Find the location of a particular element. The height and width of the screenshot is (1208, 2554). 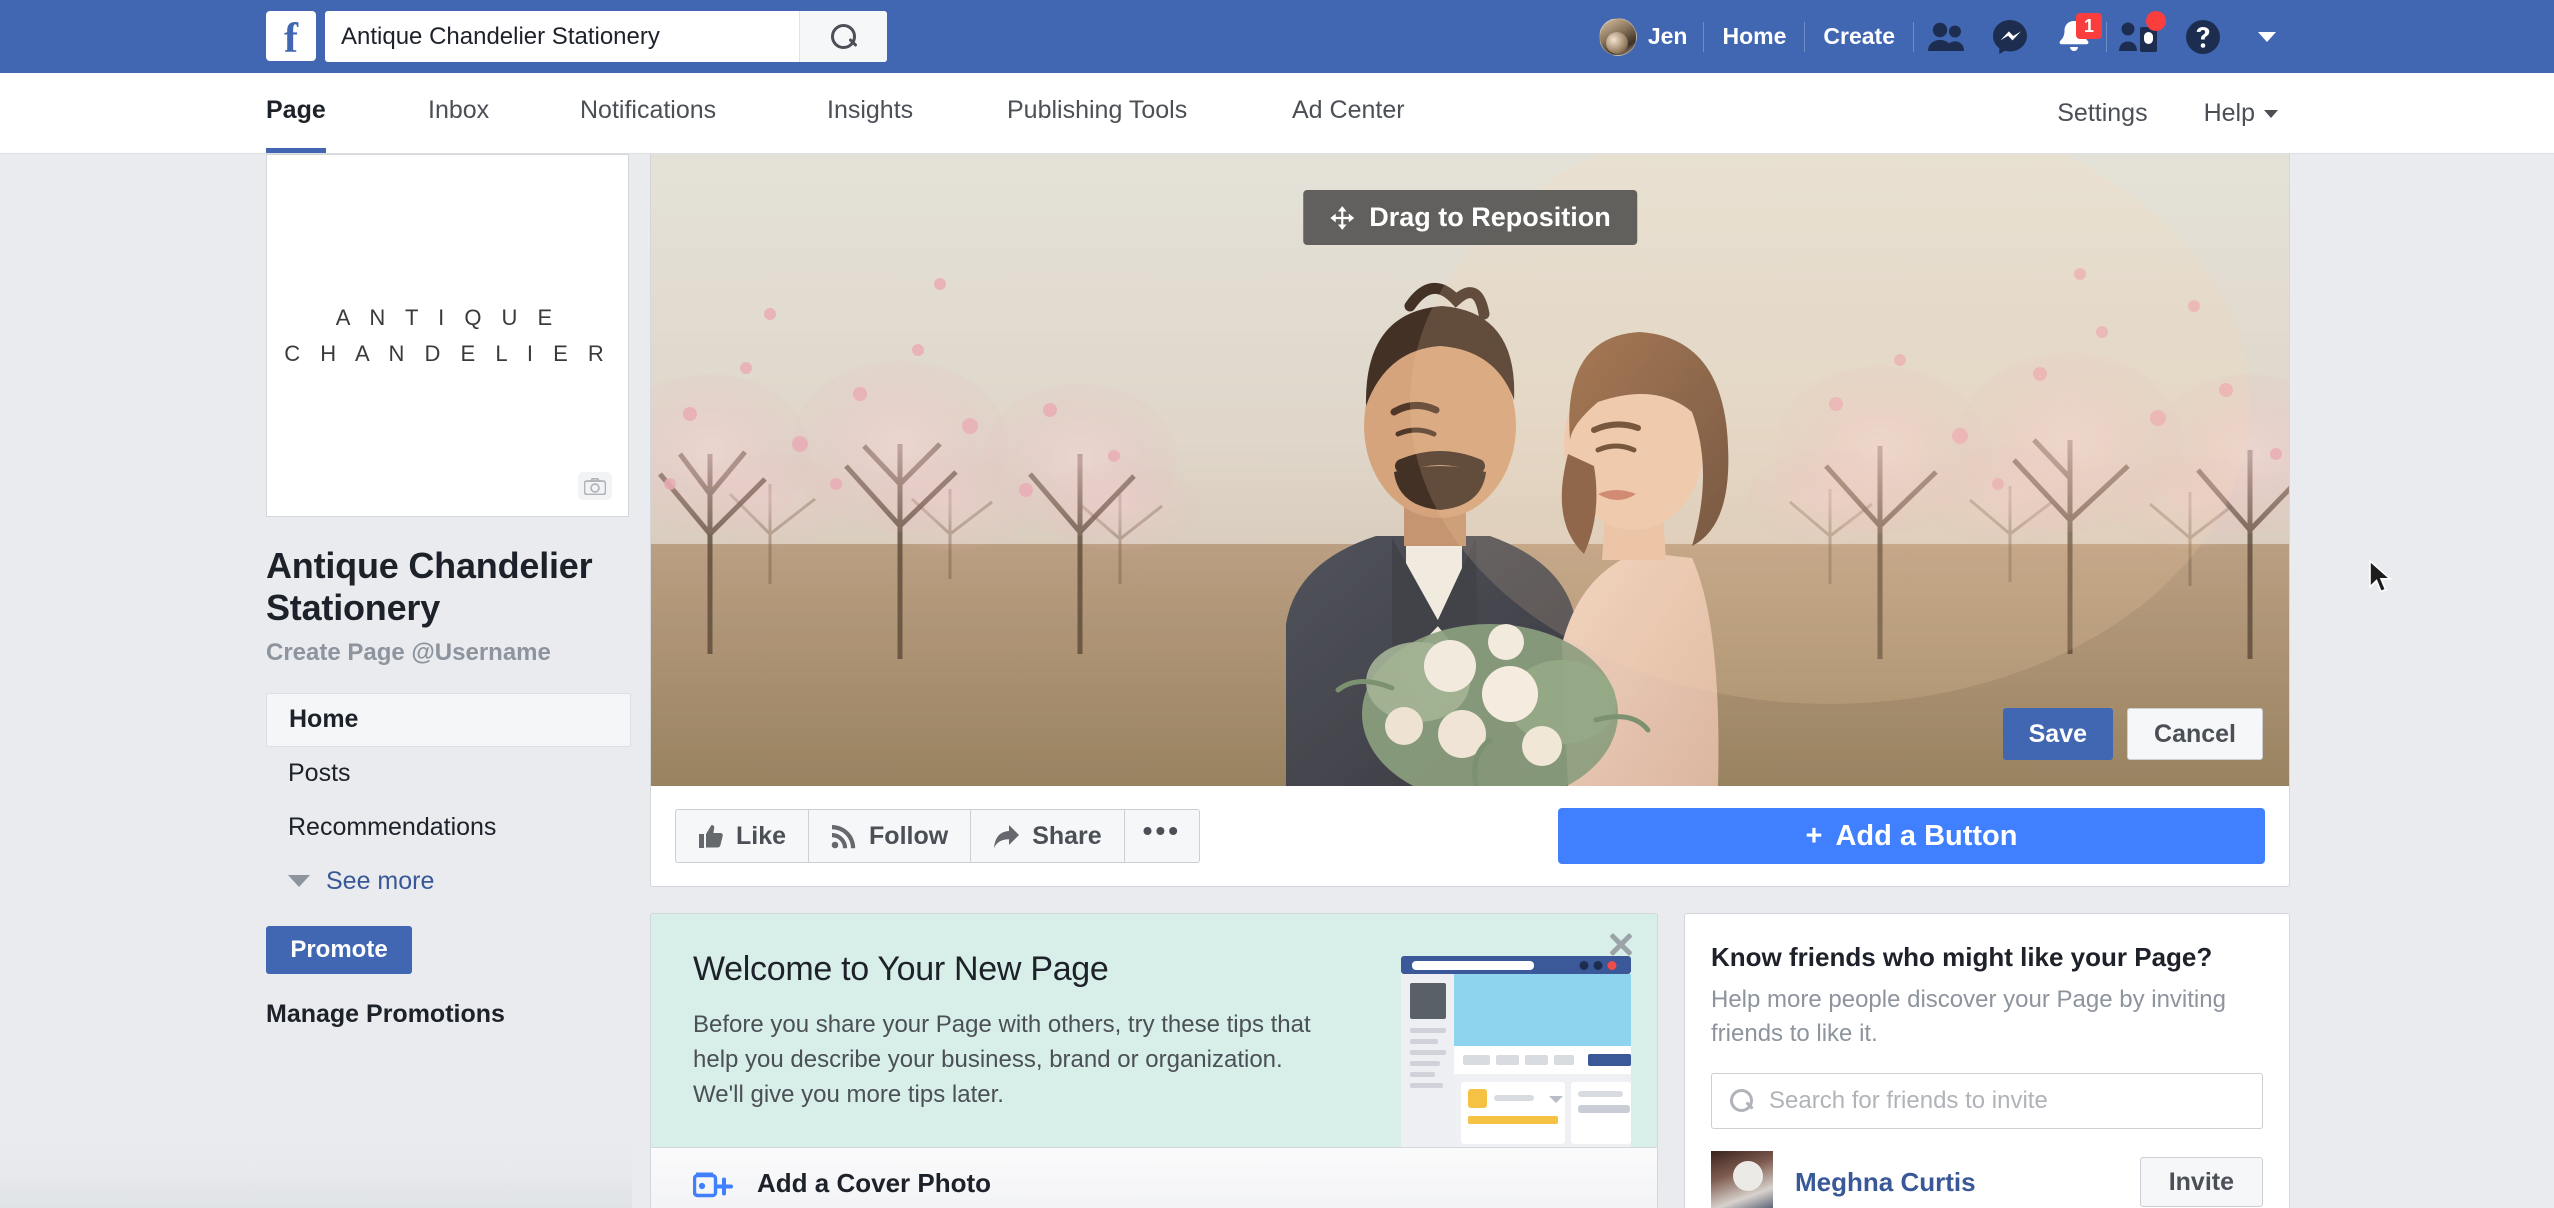

ellipsis-icon: ••• is located at coordinates (1162, 830).